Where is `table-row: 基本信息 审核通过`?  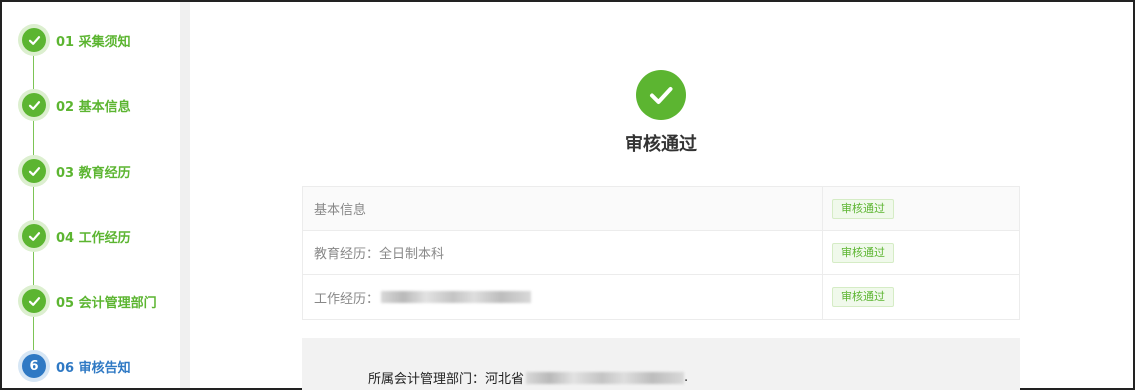 table-row: 基本信息 审核通过 is located at coordinates (661, 209).